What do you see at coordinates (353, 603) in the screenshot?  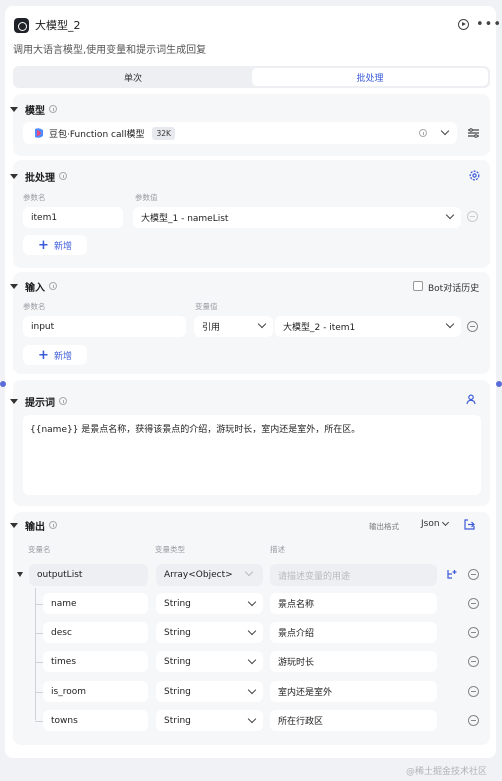 I see `output-child-desc-input: 景点名称` at bounding box center [353, 603].